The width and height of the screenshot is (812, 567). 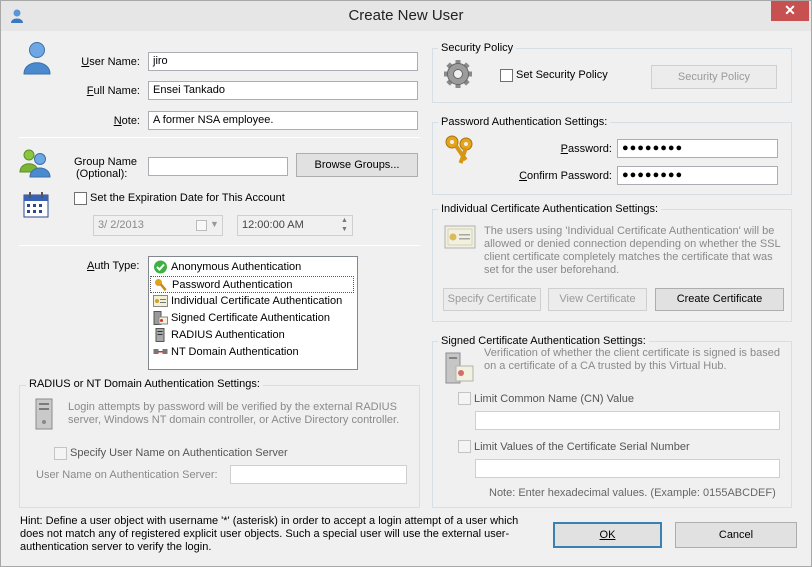 What do you see at coordinates (126, 121) in the screenshot?
I see `note-label: Note:` at bounding box center [126, 121].